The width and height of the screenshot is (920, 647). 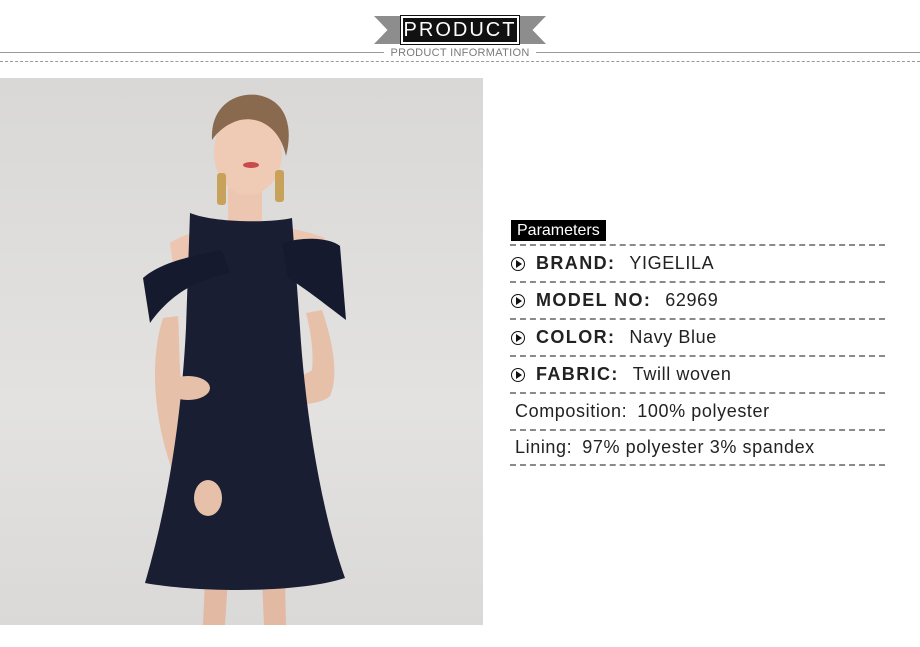 I want to click on param-label: BRAND:, so click(x=576, y=263).